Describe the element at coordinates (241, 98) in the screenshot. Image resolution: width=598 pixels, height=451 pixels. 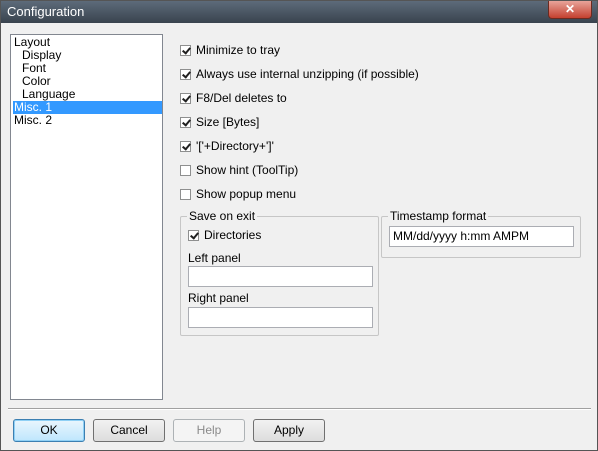
I see `option-label: F8/Del deletes to` at that location.